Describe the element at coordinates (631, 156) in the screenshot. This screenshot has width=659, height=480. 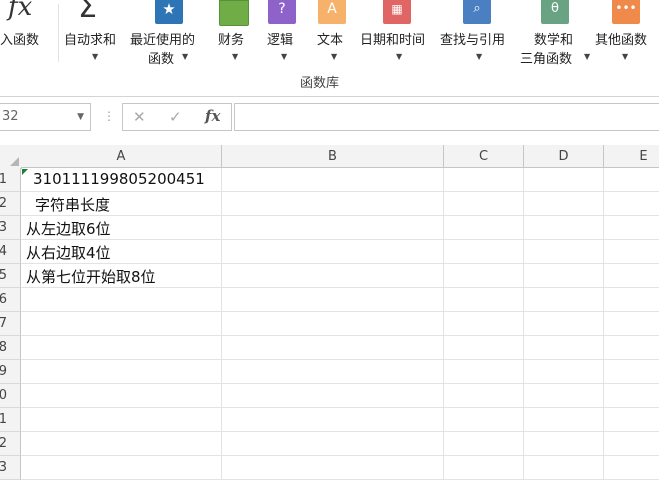
I see `column-header-e: E` at that location.